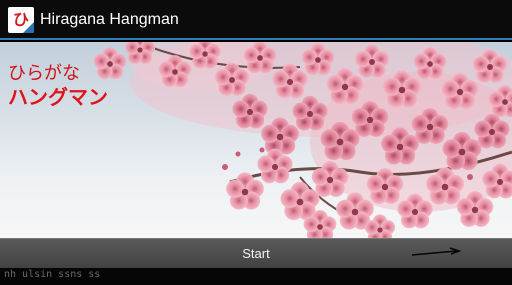  I want to click on app-icon-glyph: ひ, so click(20, 19).